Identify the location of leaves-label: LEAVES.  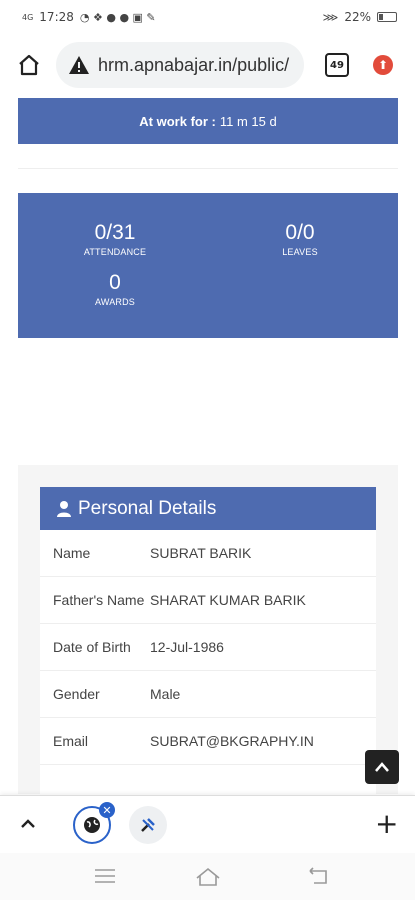
(300, 252).